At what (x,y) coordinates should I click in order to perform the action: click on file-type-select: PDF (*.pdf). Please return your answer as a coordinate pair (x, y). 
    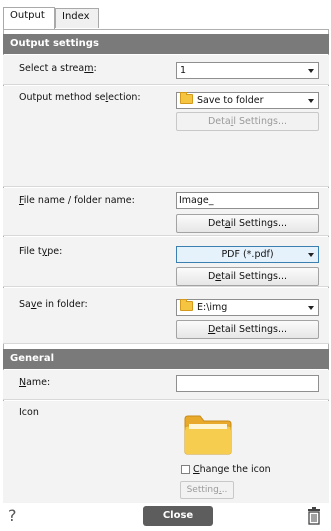
    Looking at the image, I should click on (247, 254).